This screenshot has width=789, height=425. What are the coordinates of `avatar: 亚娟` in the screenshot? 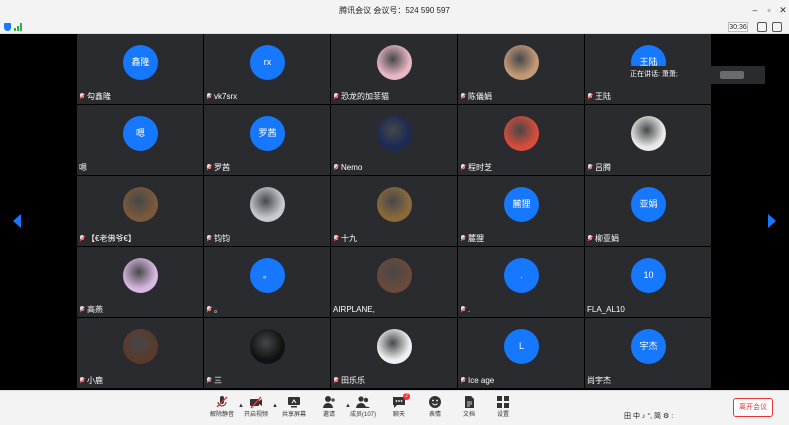 It's located at (648, 204).